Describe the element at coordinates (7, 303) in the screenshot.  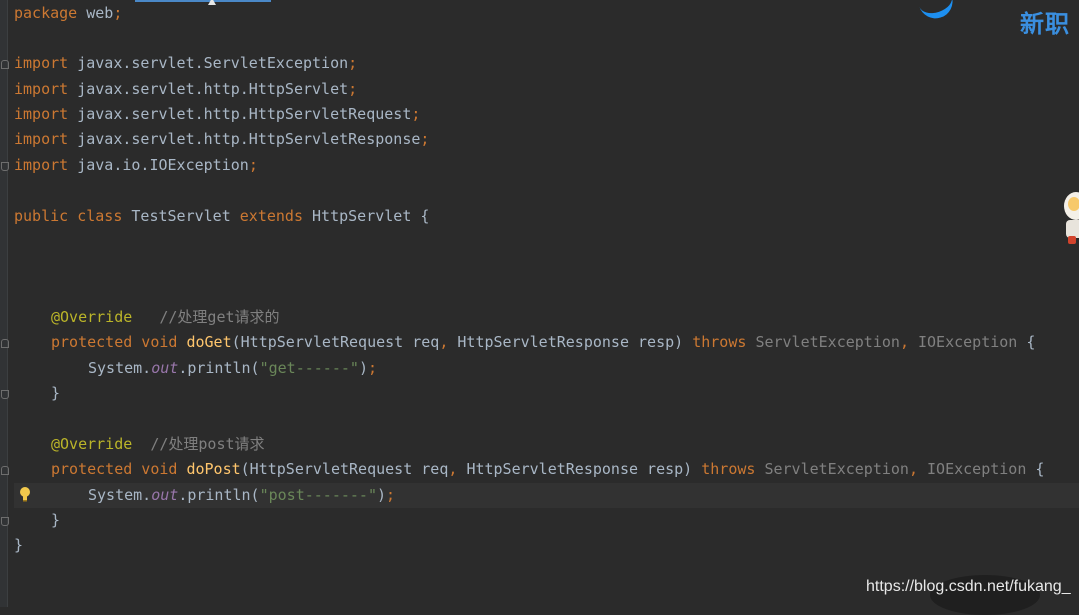
I see `gutter-divider` at that location.